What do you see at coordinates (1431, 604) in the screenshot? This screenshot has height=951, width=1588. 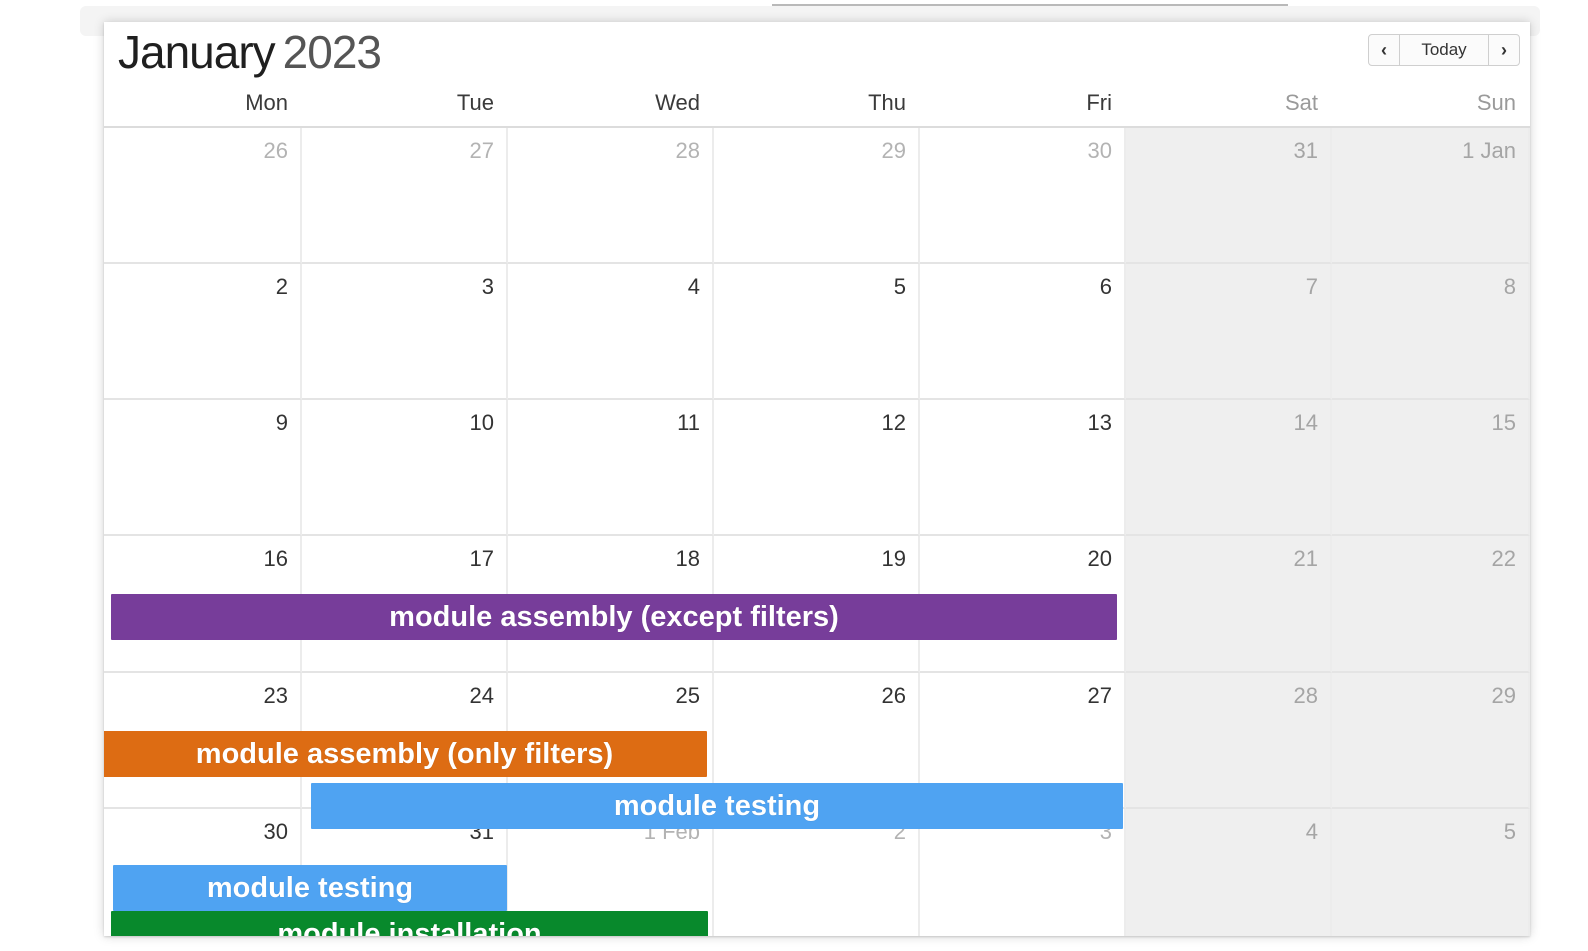 I see `day-cell: 22` at bounding box center [1431, 604].